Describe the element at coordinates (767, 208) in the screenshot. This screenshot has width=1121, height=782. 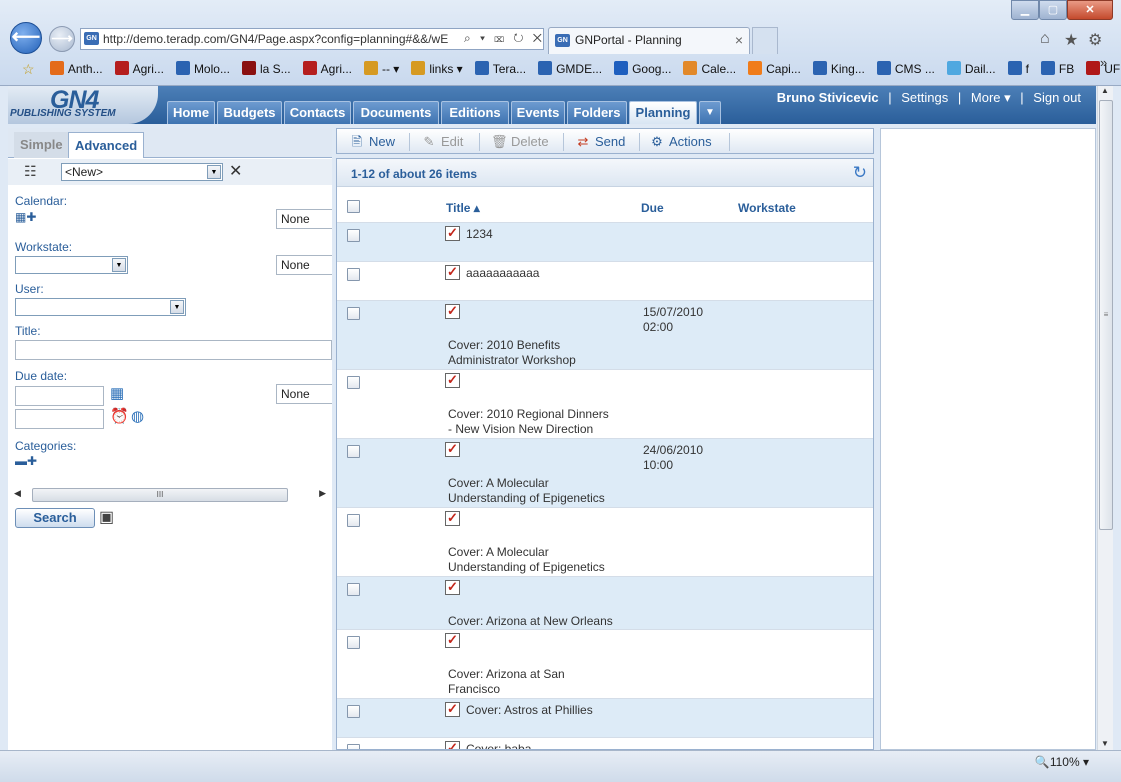
I see `column-workstate: Workstate` at that location.